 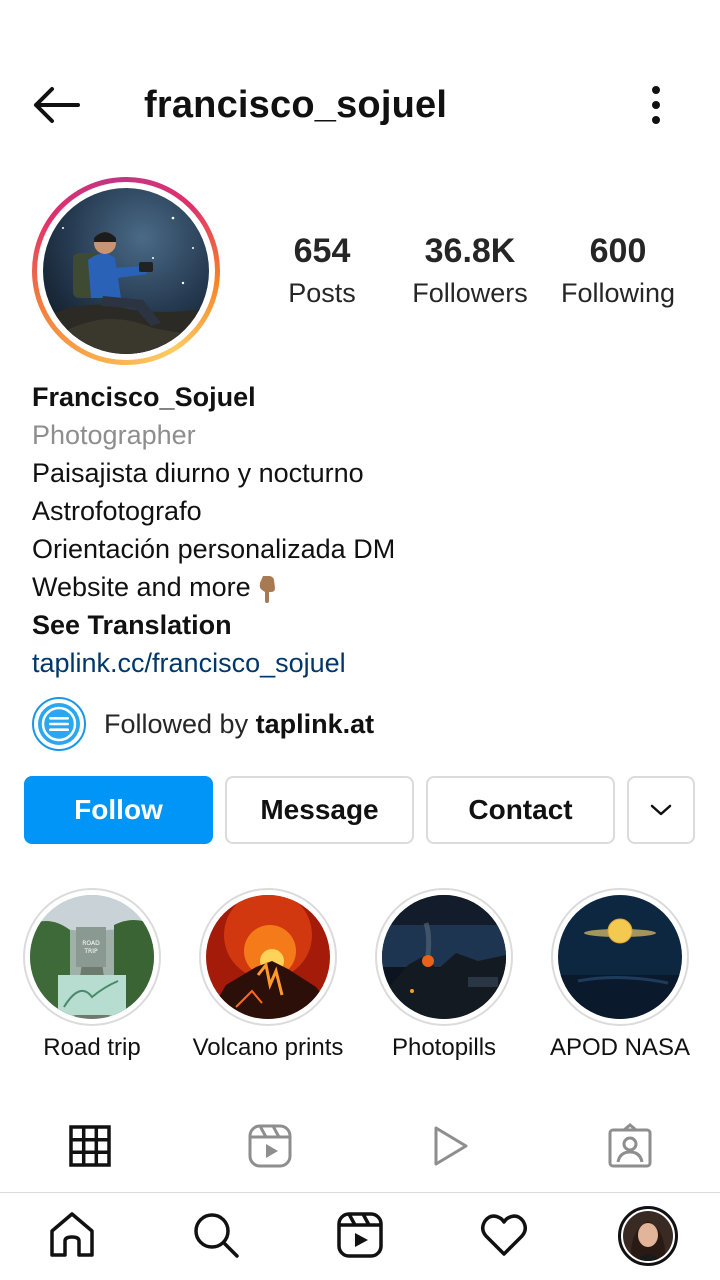 I want to click on category-label: Photographer, so click(x=114, y=435).